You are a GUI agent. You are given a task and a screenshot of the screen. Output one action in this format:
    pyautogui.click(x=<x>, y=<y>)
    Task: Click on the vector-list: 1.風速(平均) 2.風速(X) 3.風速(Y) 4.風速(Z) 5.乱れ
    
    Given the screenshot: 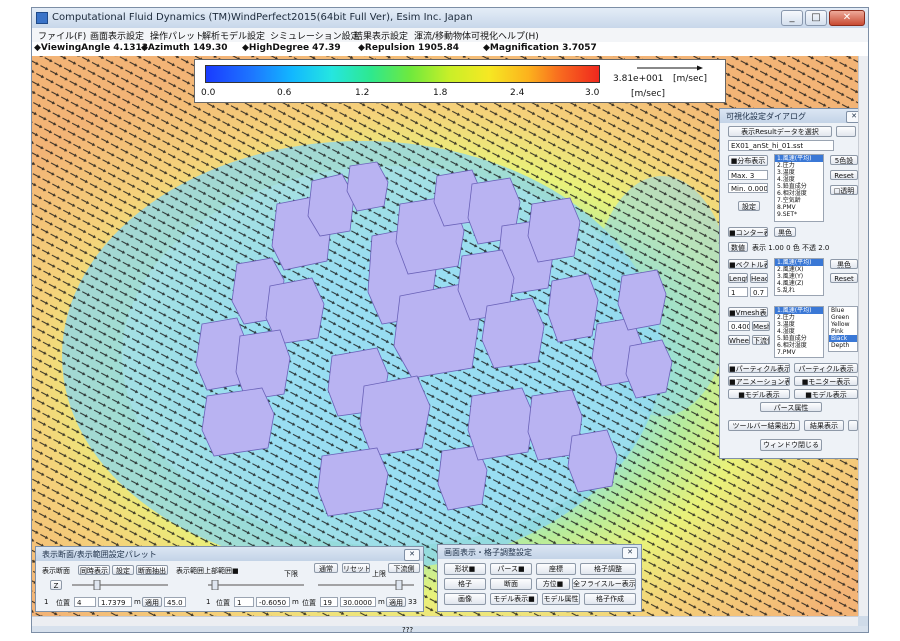 What is the action you would take?
    pyautogui.click(x=799, y=277)
    